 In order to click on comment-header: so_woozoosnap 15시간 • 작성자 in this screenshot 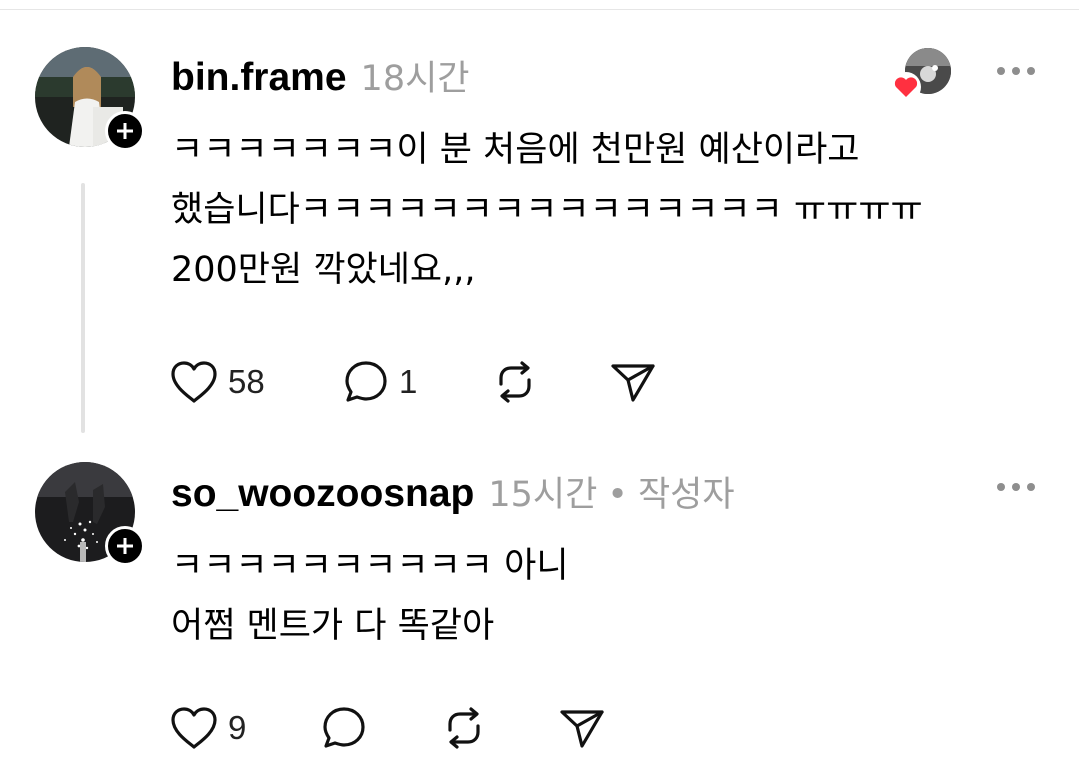, I will do `click(453, 491)`.